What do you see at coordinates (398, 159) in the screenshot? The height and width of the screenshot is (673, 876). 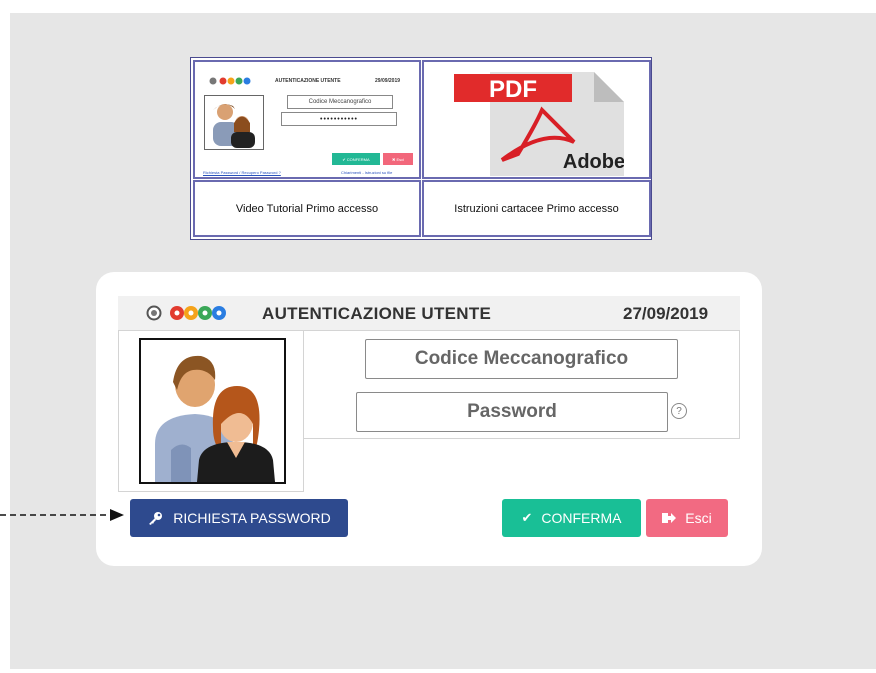 I see `preview-exit-button: ✖ Esci` at bounding box center [398, 159].